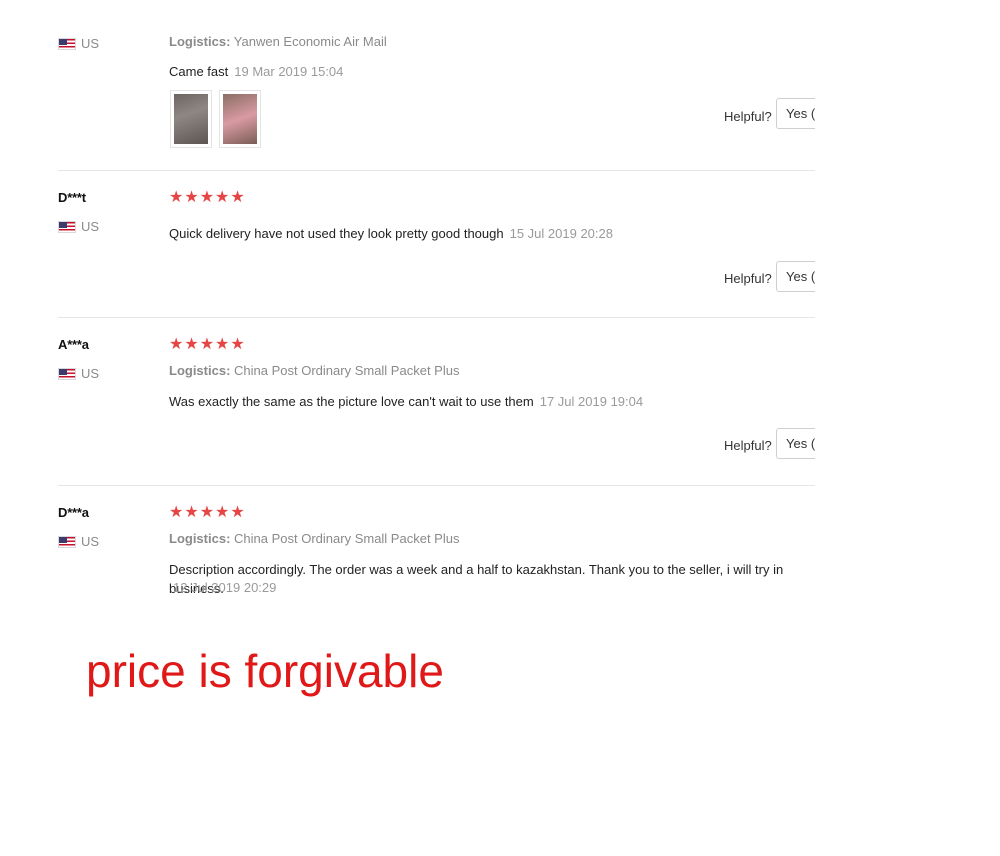  I want to click on logistics-value: Yanwen Economic Air Mail, so click(310, 41).